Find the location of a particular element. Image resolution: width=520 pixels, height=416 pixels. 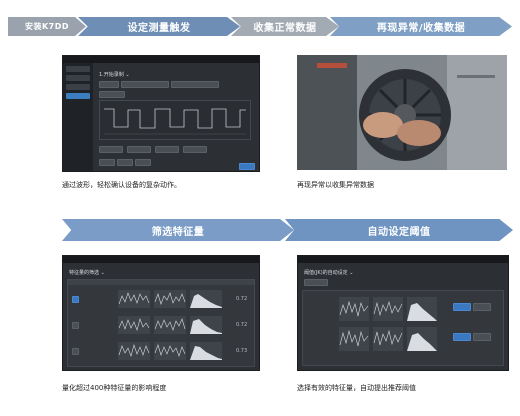

caption-waveform: 通过波形，轻松确认设备的复杂动作。 is located at coordinates (121, 185).